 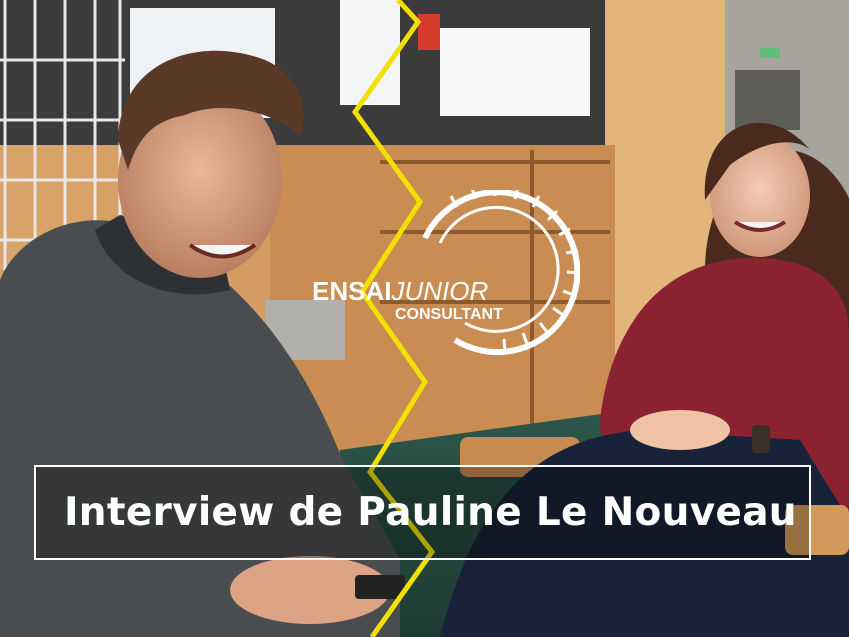 I want to click on wristwatch, so click(x=761, y=439).